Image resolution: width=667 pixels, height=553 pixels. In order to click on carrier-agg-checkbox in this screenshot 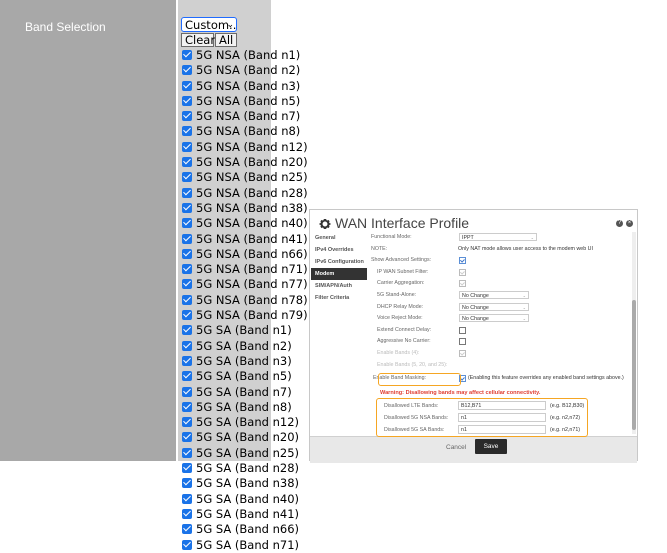, I will do `click(462, 284)`.